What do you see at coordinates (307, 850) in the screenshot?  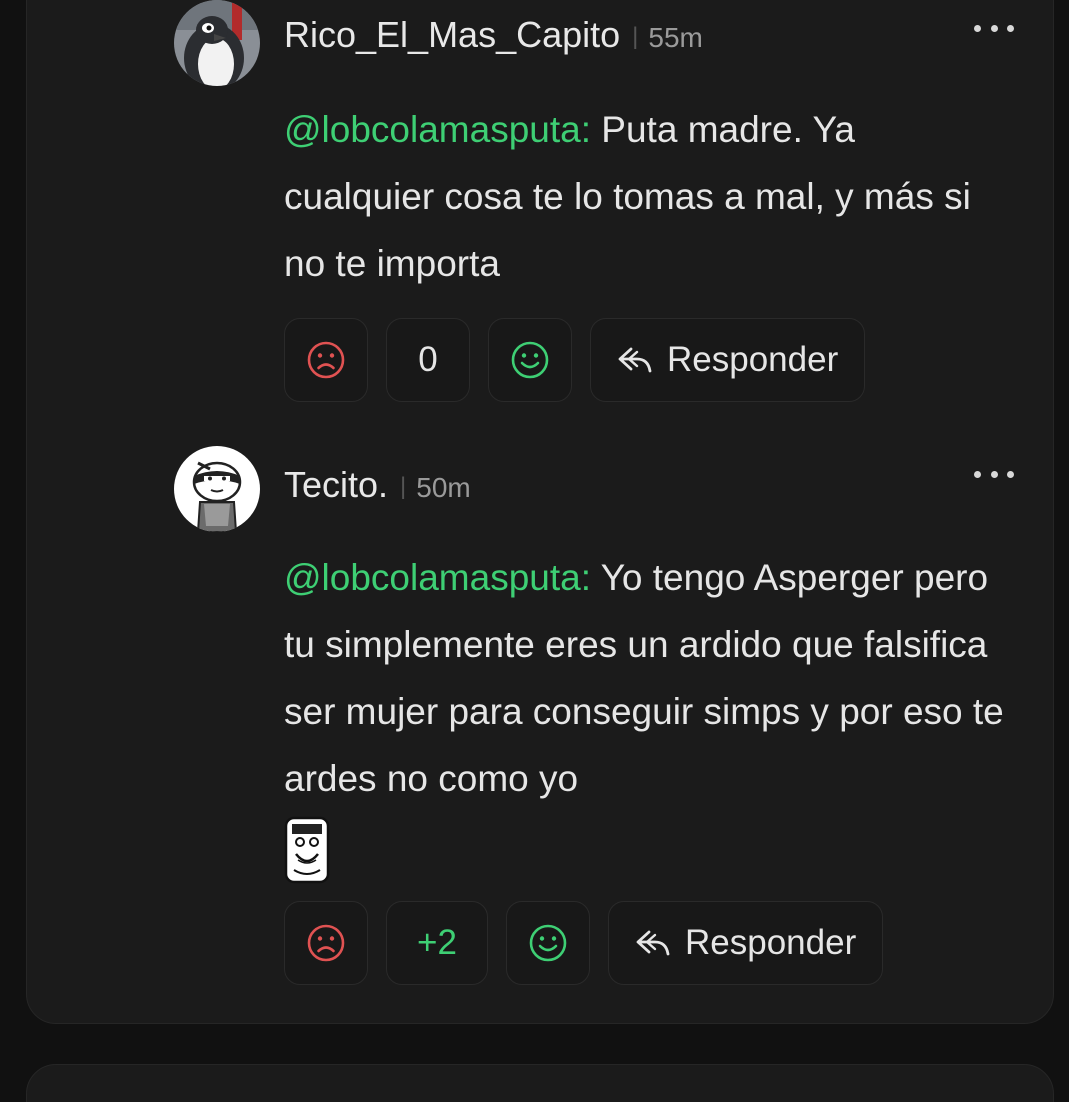 I see `trollface-sticker-icon` at bounding box center [307, 850].